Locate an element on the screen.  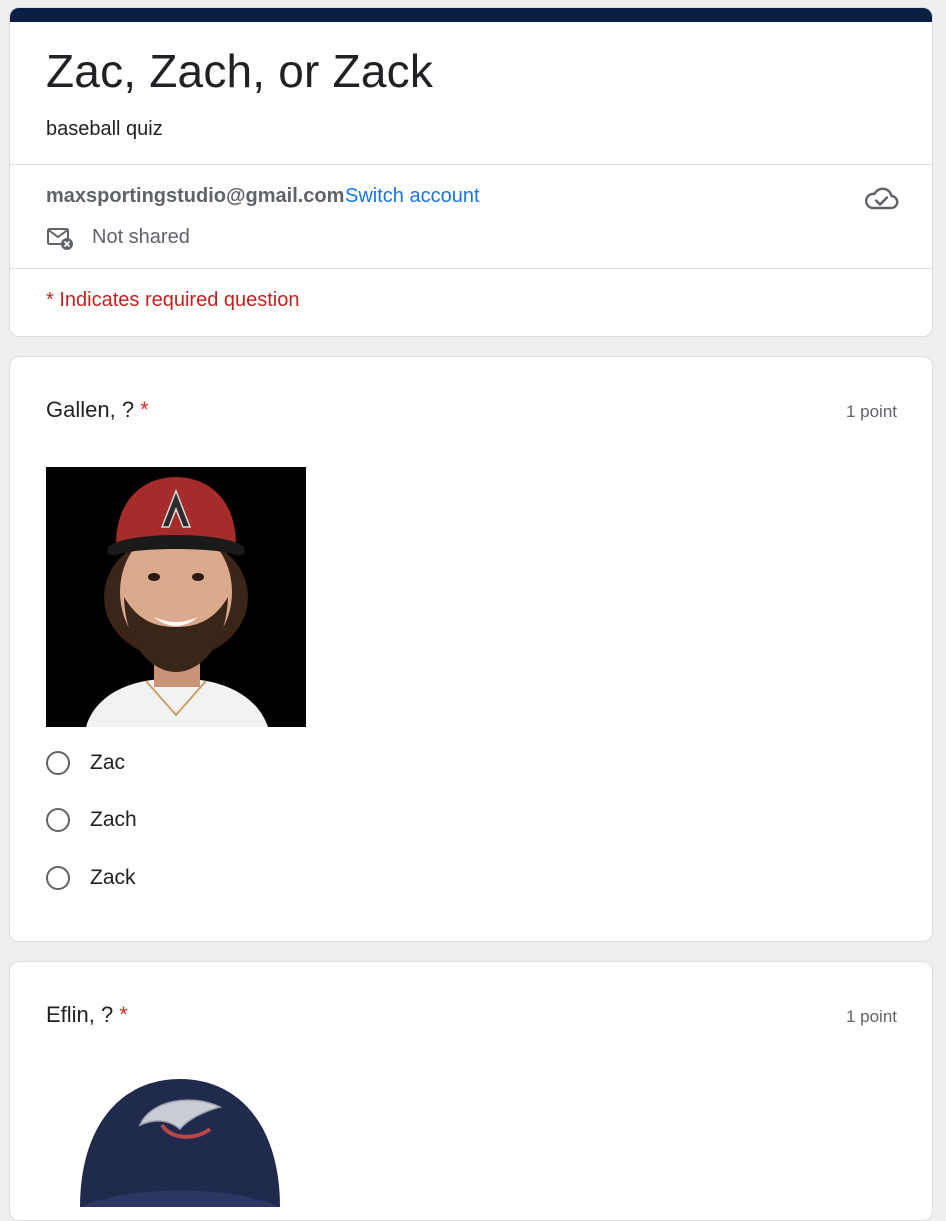
question-title-text: Gallen, ? is located at coordinates (90, 409).